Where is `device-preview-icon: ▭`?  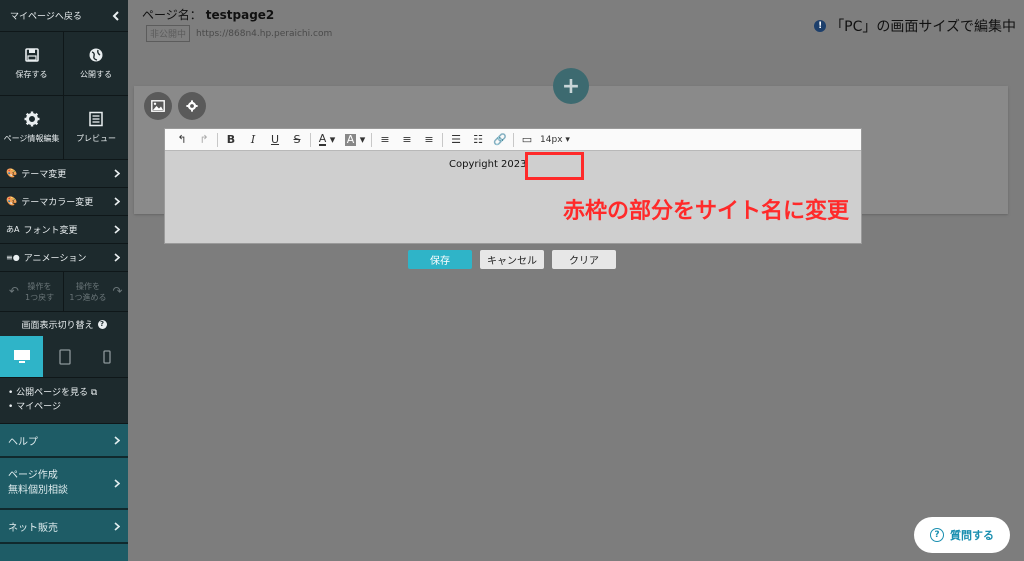 device-preview-icon: ▭ is located at coordinates (527, 140).